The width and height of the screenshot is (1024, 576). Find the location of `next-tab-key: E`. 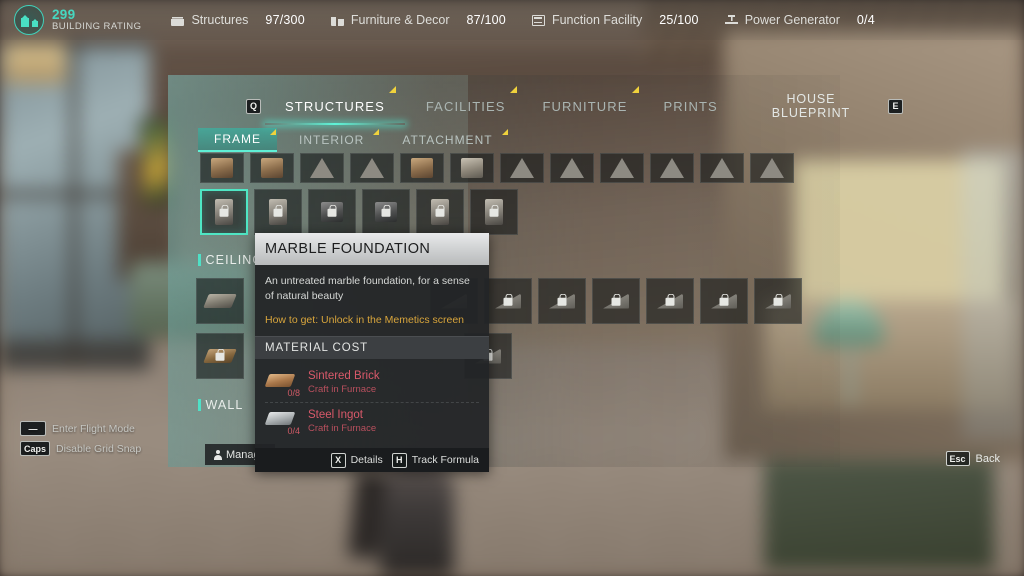

next-tab-key: E is located at coordinates (896, 106).